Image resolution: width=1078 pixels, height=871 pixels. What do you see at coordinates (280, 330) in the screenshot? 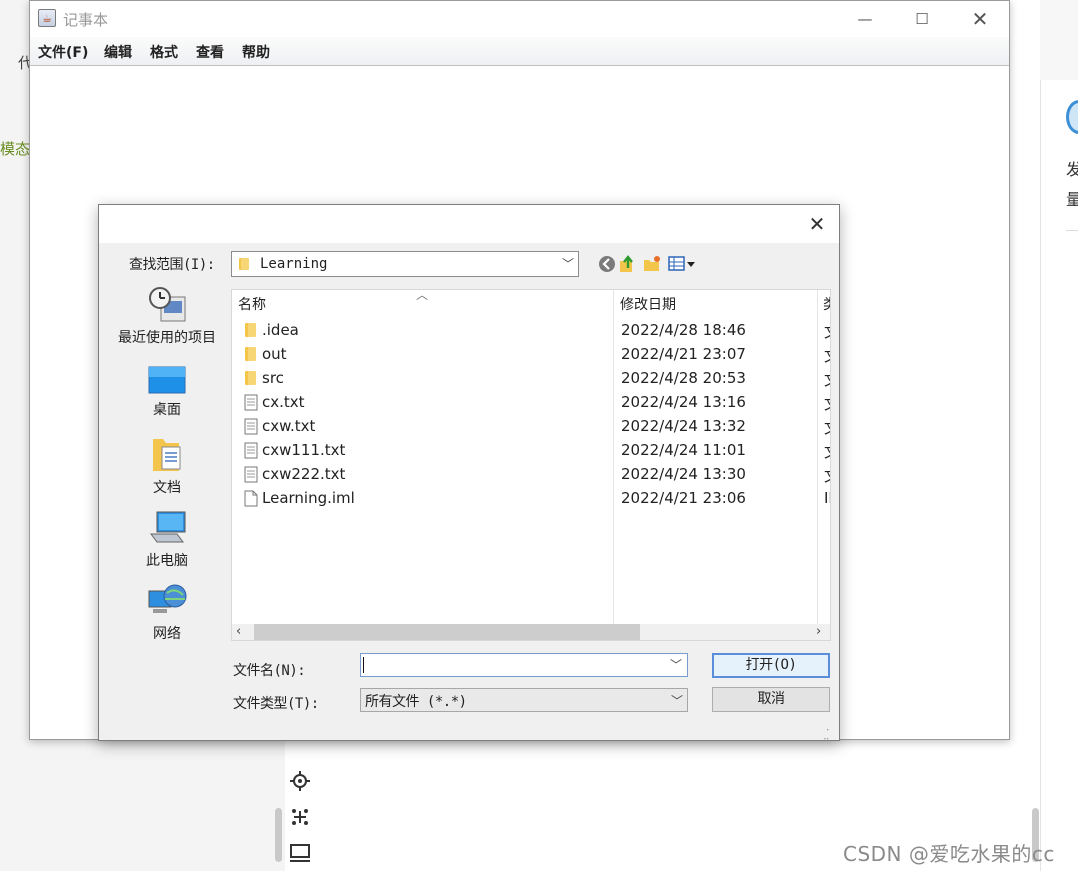
I see `file-name: .idea` at bounding box center [280, 330].